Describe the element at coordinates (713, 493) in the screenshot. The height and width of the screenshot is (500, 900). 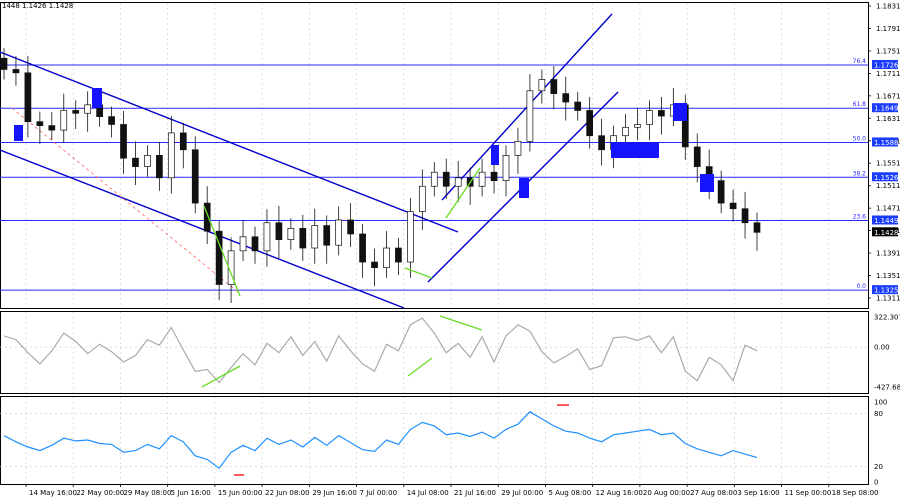
I see `time-label: 27 Aug 08:00` at that location.